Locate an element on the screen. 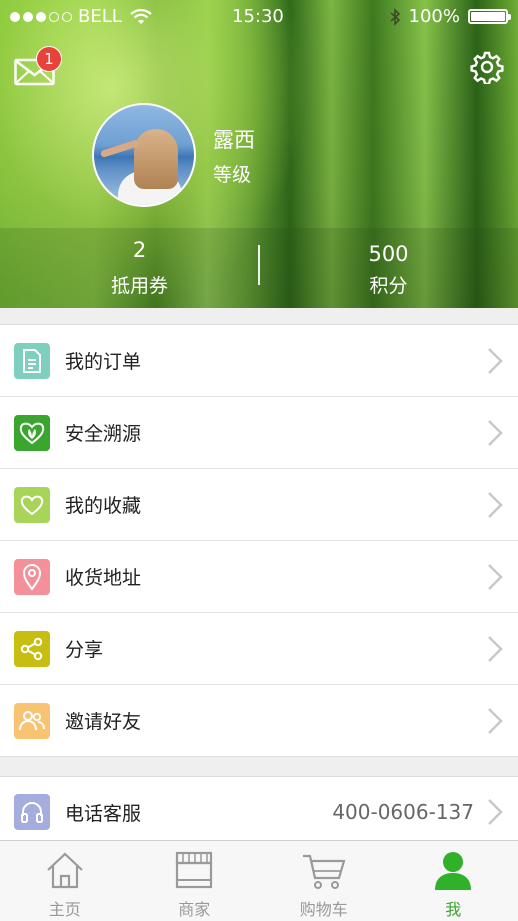 The width and height of the screenshot is (518, 921). tab-label: 商家 is located at coordinates (195, 908).